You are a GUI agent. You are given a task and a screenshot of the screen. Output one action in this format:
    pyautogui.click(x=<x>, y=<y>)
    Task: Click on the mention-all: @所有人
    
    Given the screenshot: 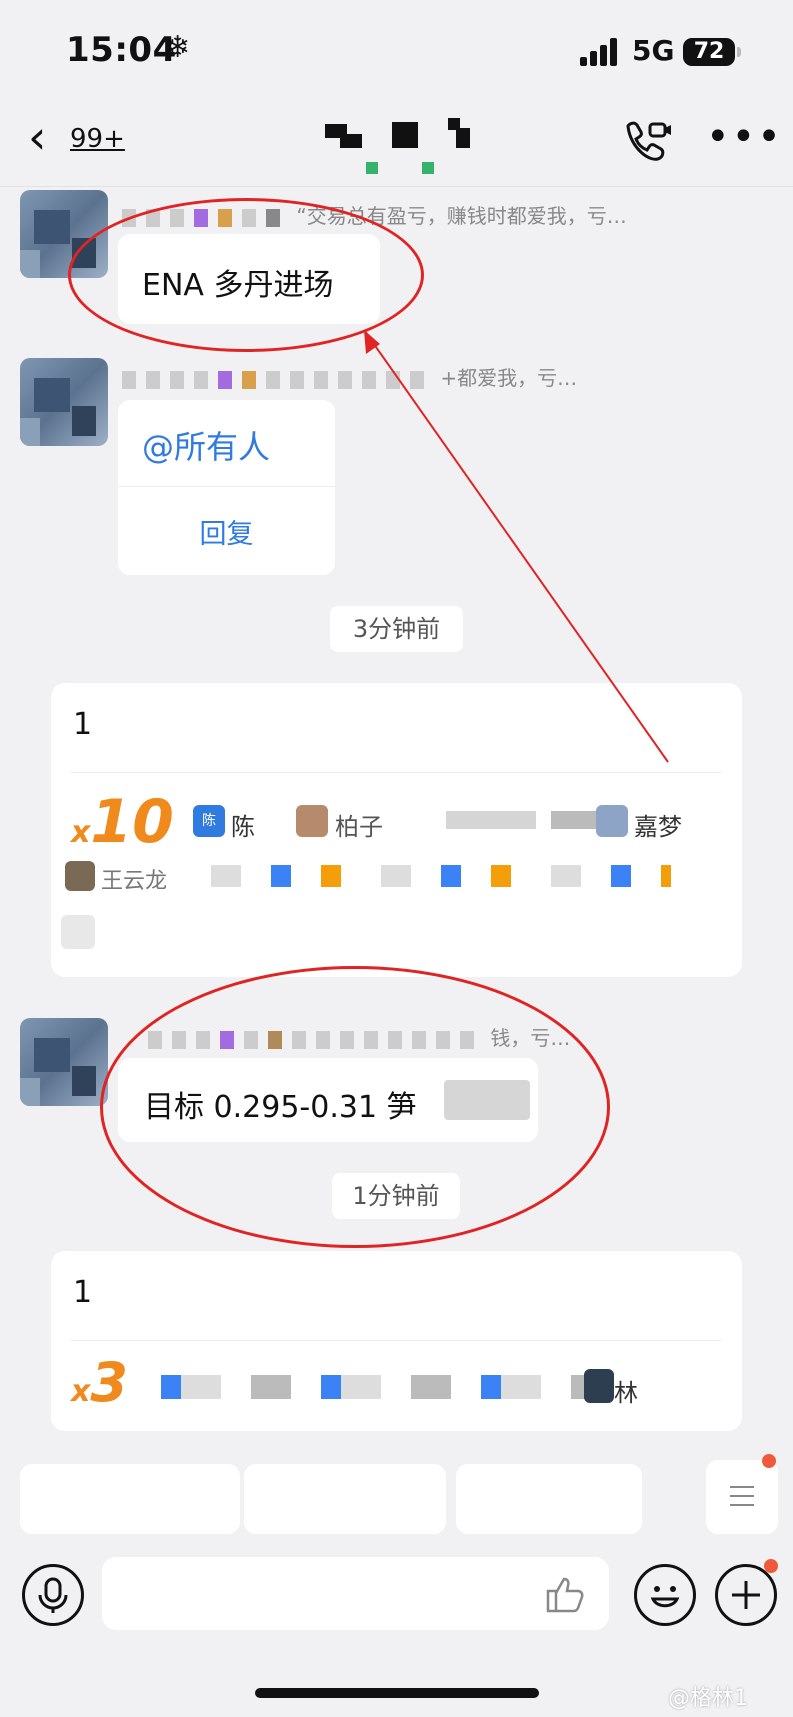 What is the action you would take?
    pyautogui.click(x=206, y=445)
    